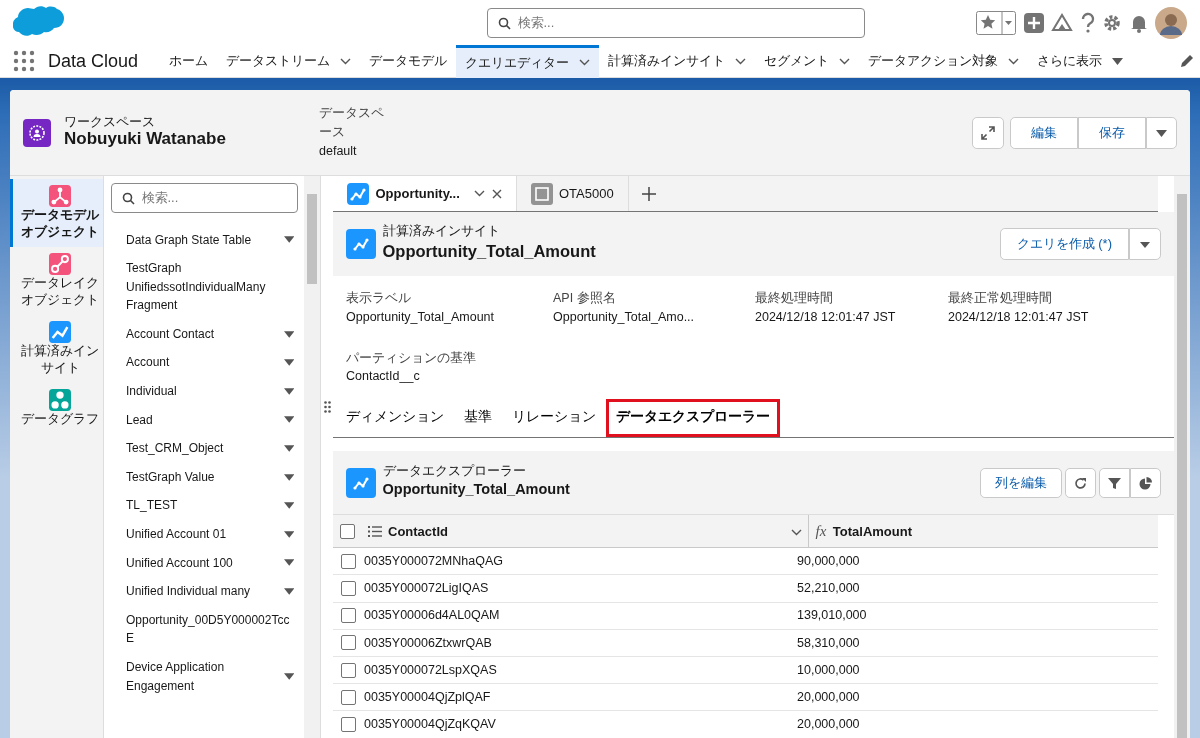 The height and width of the screenshot is (738, 1200). Describe the element at coordinates (1062, 22) in the screenshot. I see `mountain-icon` at that location.